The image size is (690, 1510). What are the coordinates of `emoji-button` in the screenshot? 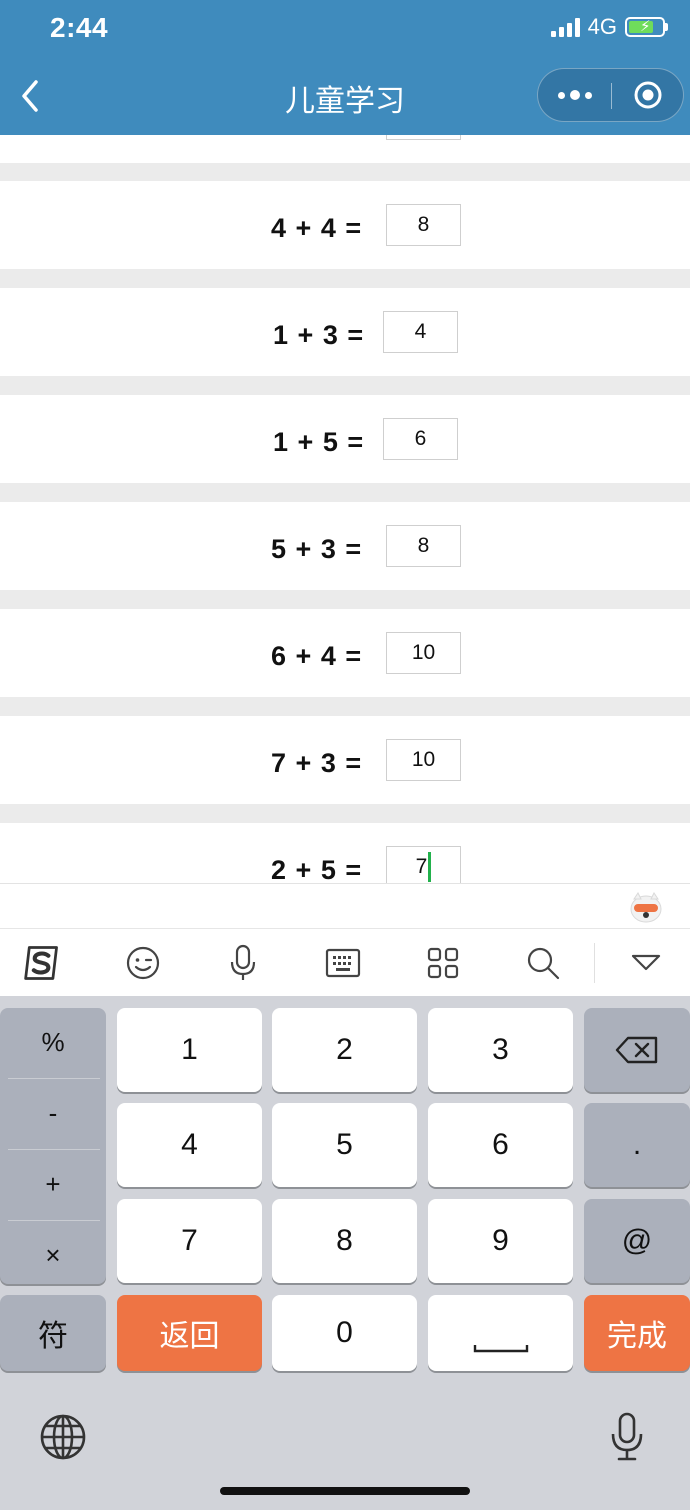 It's located at (143, 963).